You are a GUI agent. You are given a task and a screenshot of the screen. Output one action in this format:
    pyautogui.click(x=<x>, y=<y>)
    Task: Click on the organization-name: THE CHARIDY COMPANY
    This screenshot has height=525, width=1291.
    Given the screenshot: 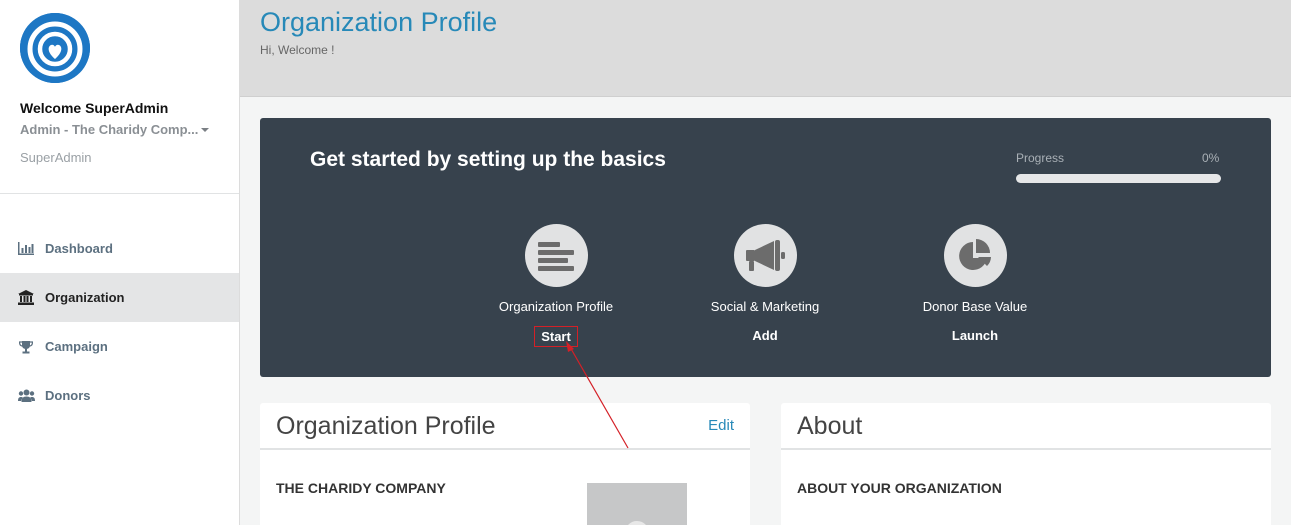 What is the action you would take?
    pyautogui.click(x=361, y=488)
    